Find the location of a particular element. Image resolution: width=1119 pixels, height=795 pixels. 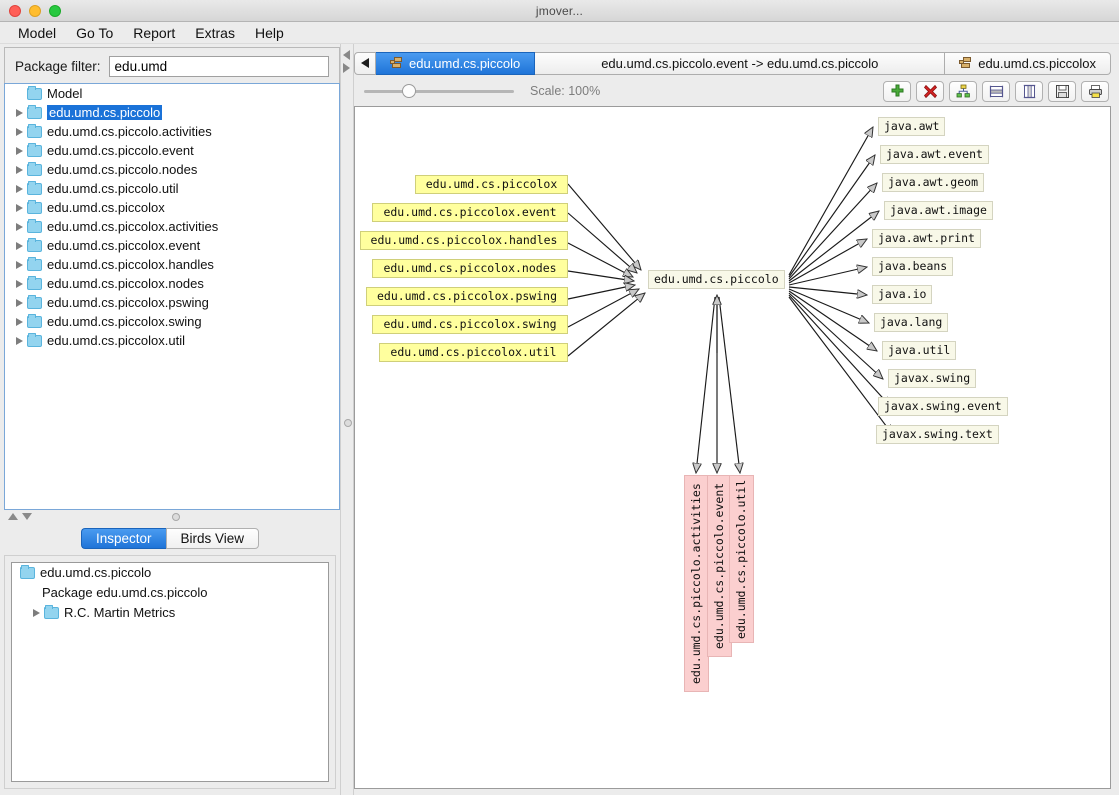

tree-item-4: edu.umd.cs.piccolo.util is located at coordinates (172, 188).